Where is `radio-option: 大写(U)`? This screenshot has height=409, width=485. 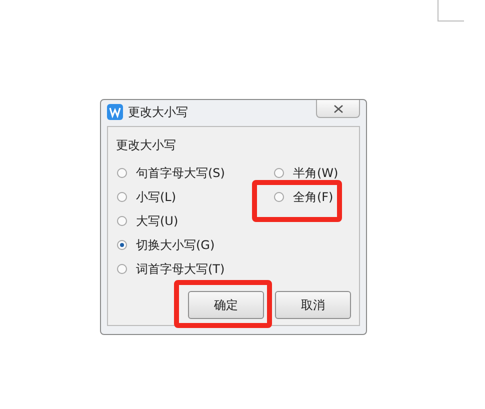 radio-option: 大写(U) is located at coordinates (195, 221).